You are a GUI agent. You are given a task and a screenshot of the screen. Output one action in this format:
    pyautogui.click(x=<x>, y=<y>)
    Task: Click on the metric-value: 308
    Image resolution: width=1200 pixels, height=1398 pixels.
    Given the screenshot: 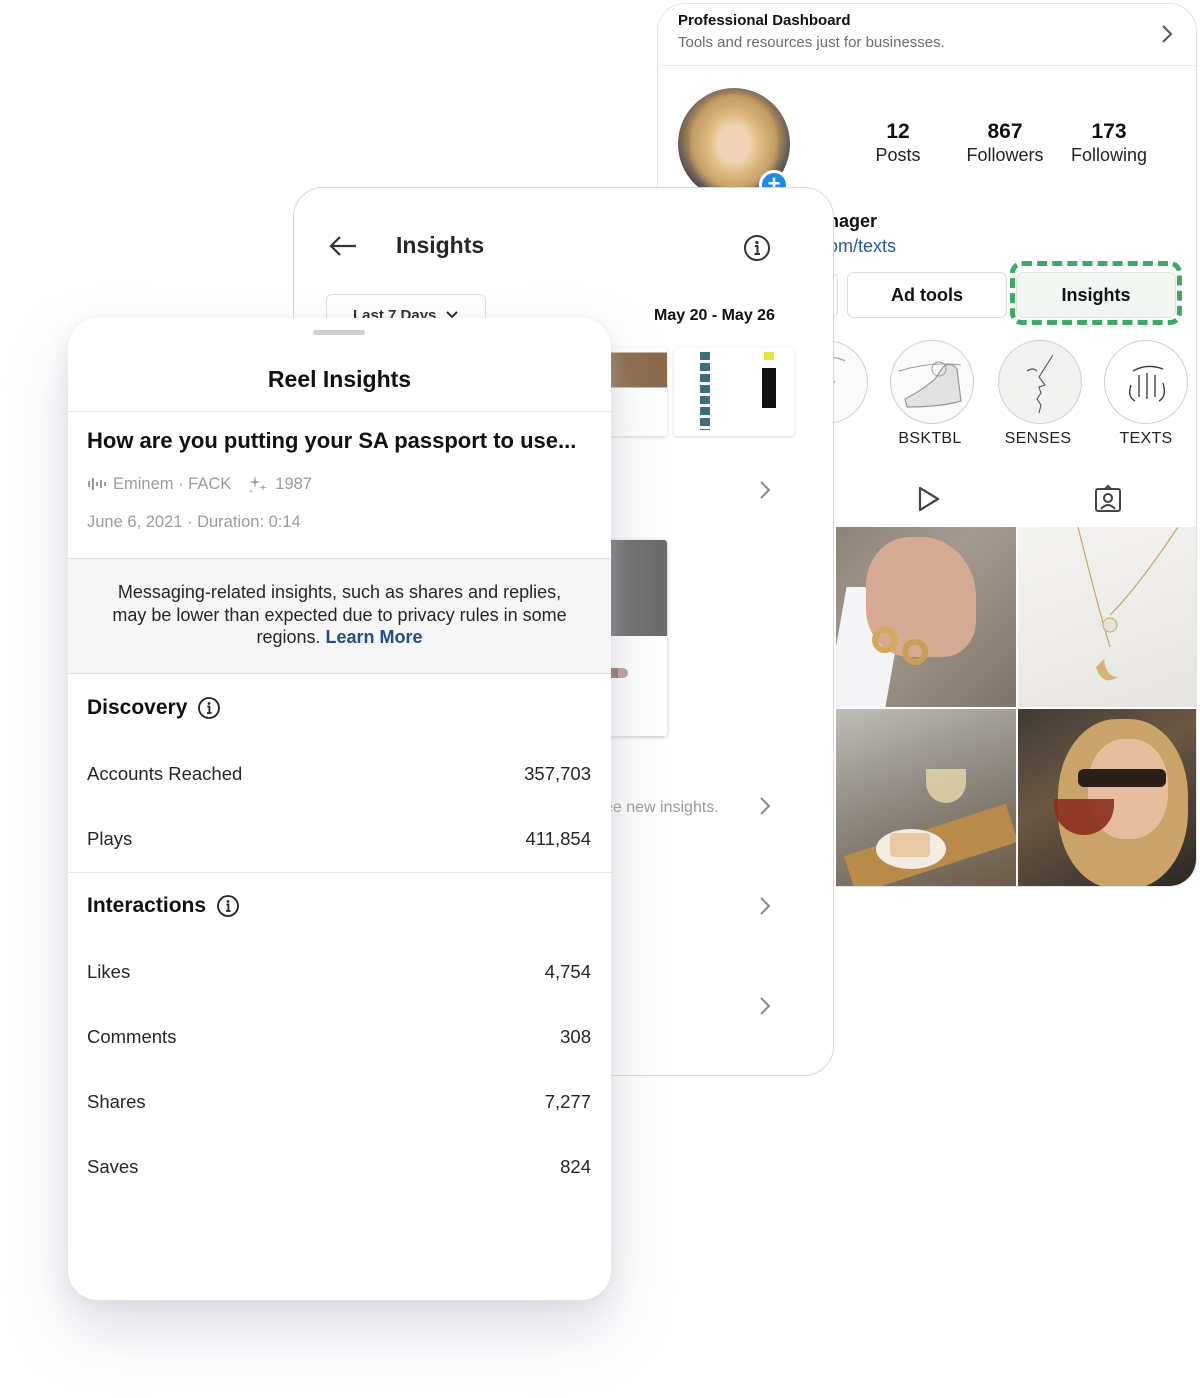 What is the action you would take?
    pyautogui.click(x=575, y=1036)
    